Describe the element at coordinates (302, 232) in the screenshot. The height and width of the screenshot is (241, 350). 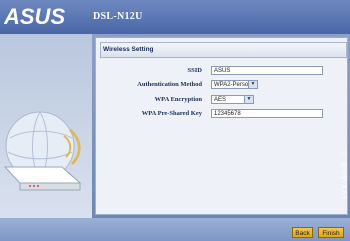
I see `back-button: Back` at that location.